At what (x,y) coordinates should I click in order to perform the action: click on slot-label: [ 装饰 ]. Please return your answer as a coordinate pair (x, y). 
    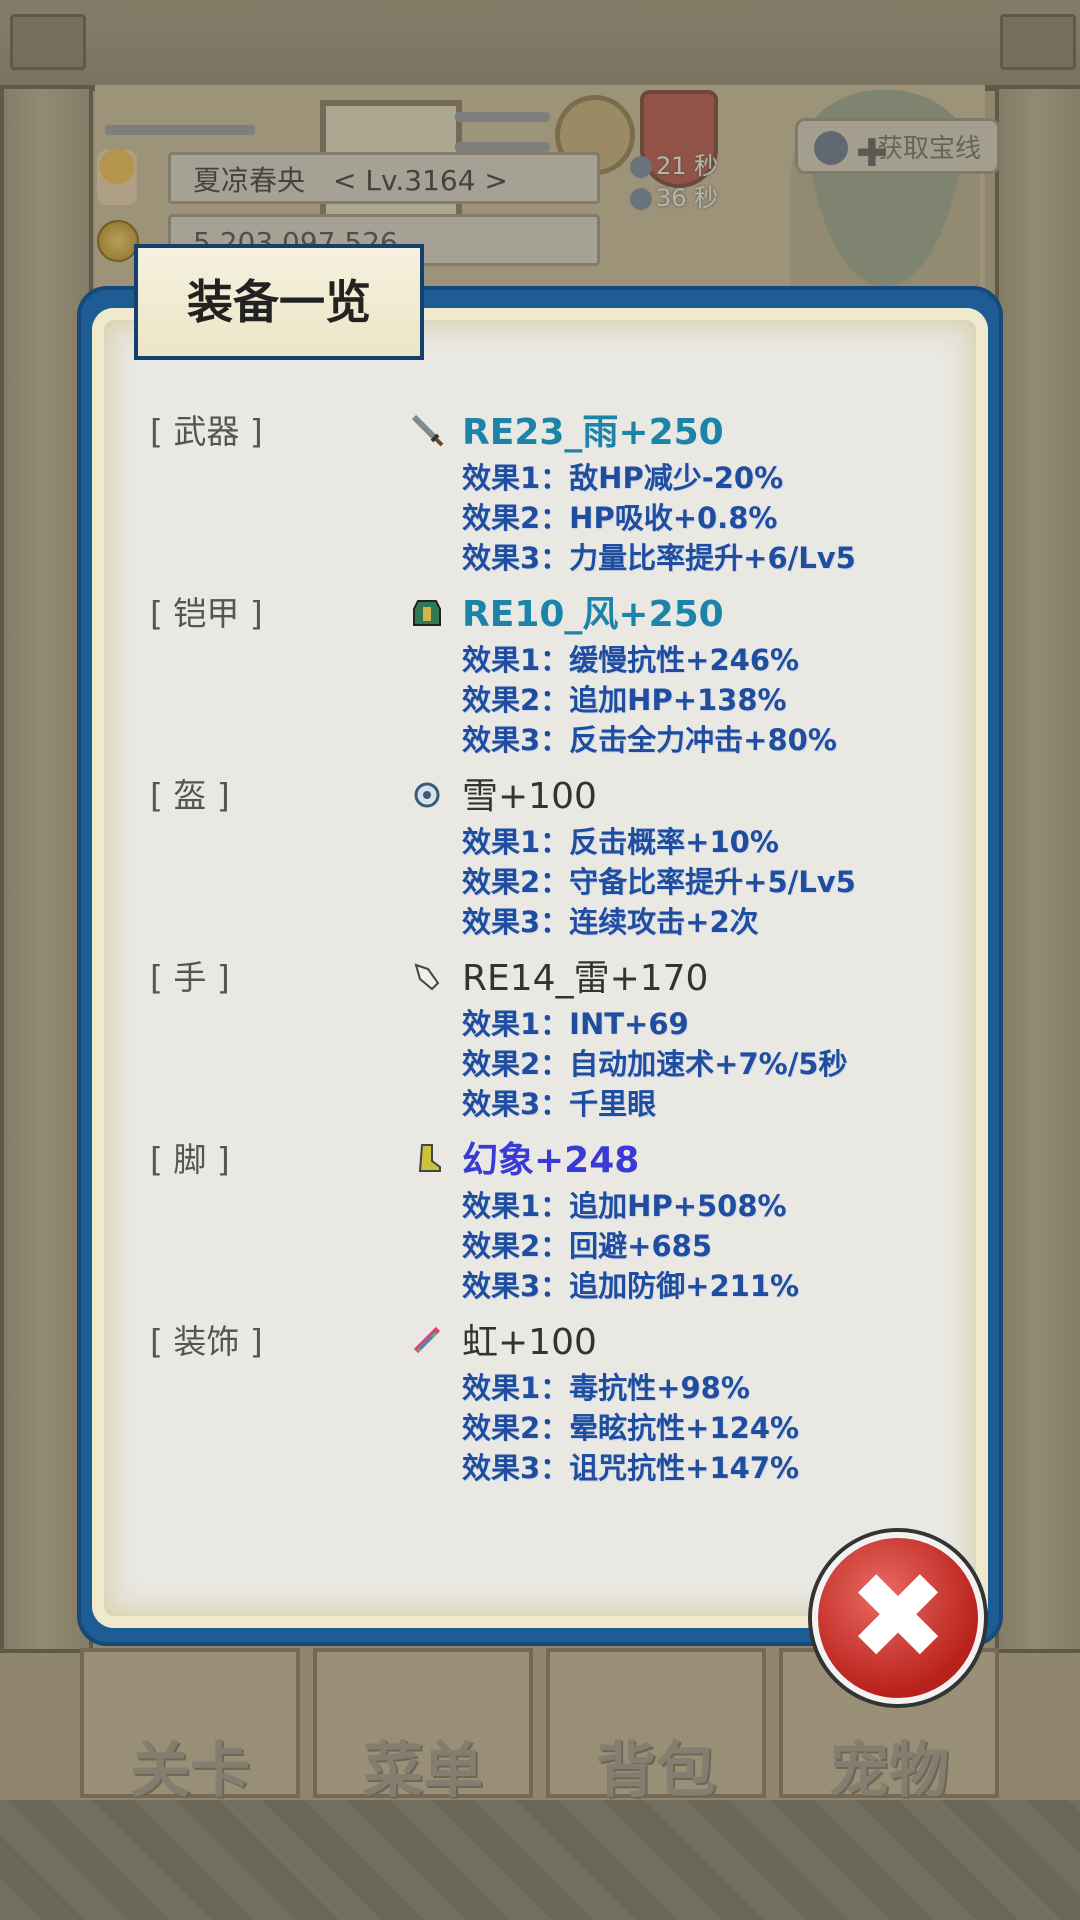
    Looking at the image, I should click on (206, 1341).